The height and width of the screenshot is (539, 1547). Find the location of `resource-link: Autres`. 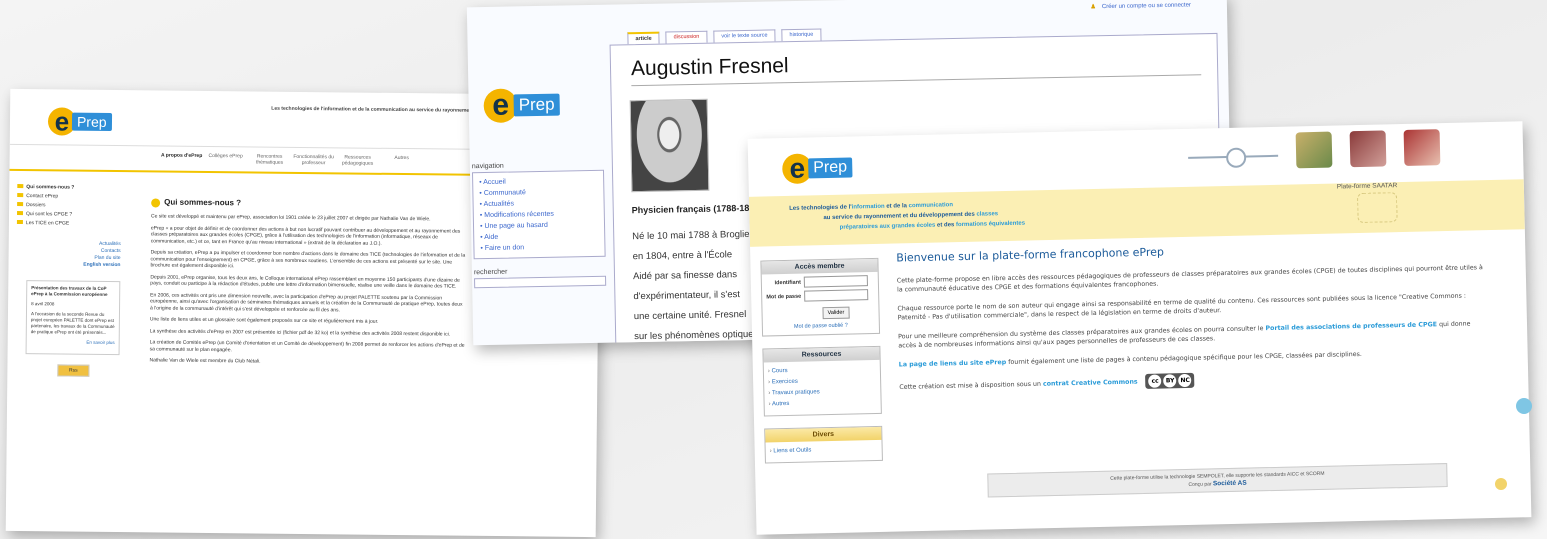

resource-link: Autres is located at coordinates (823, 403).